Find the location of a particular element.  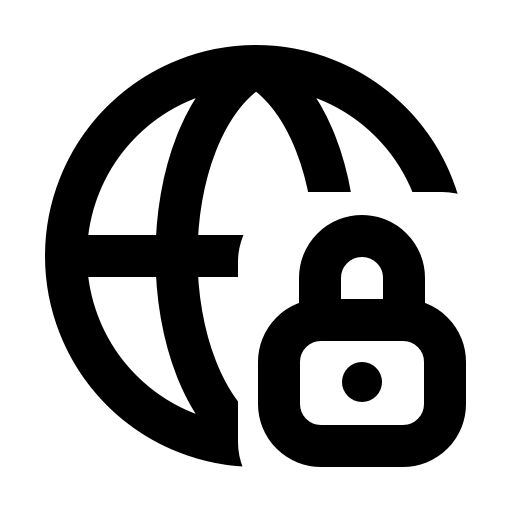

padlock-keyhole is located at coordinates (362, 382).